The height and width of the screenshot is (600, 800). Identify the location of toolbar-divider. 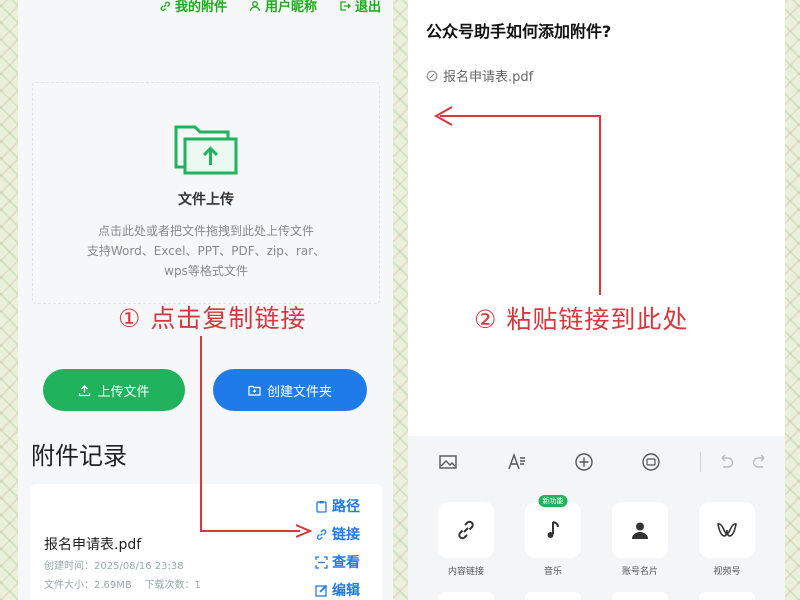
(700, 462).